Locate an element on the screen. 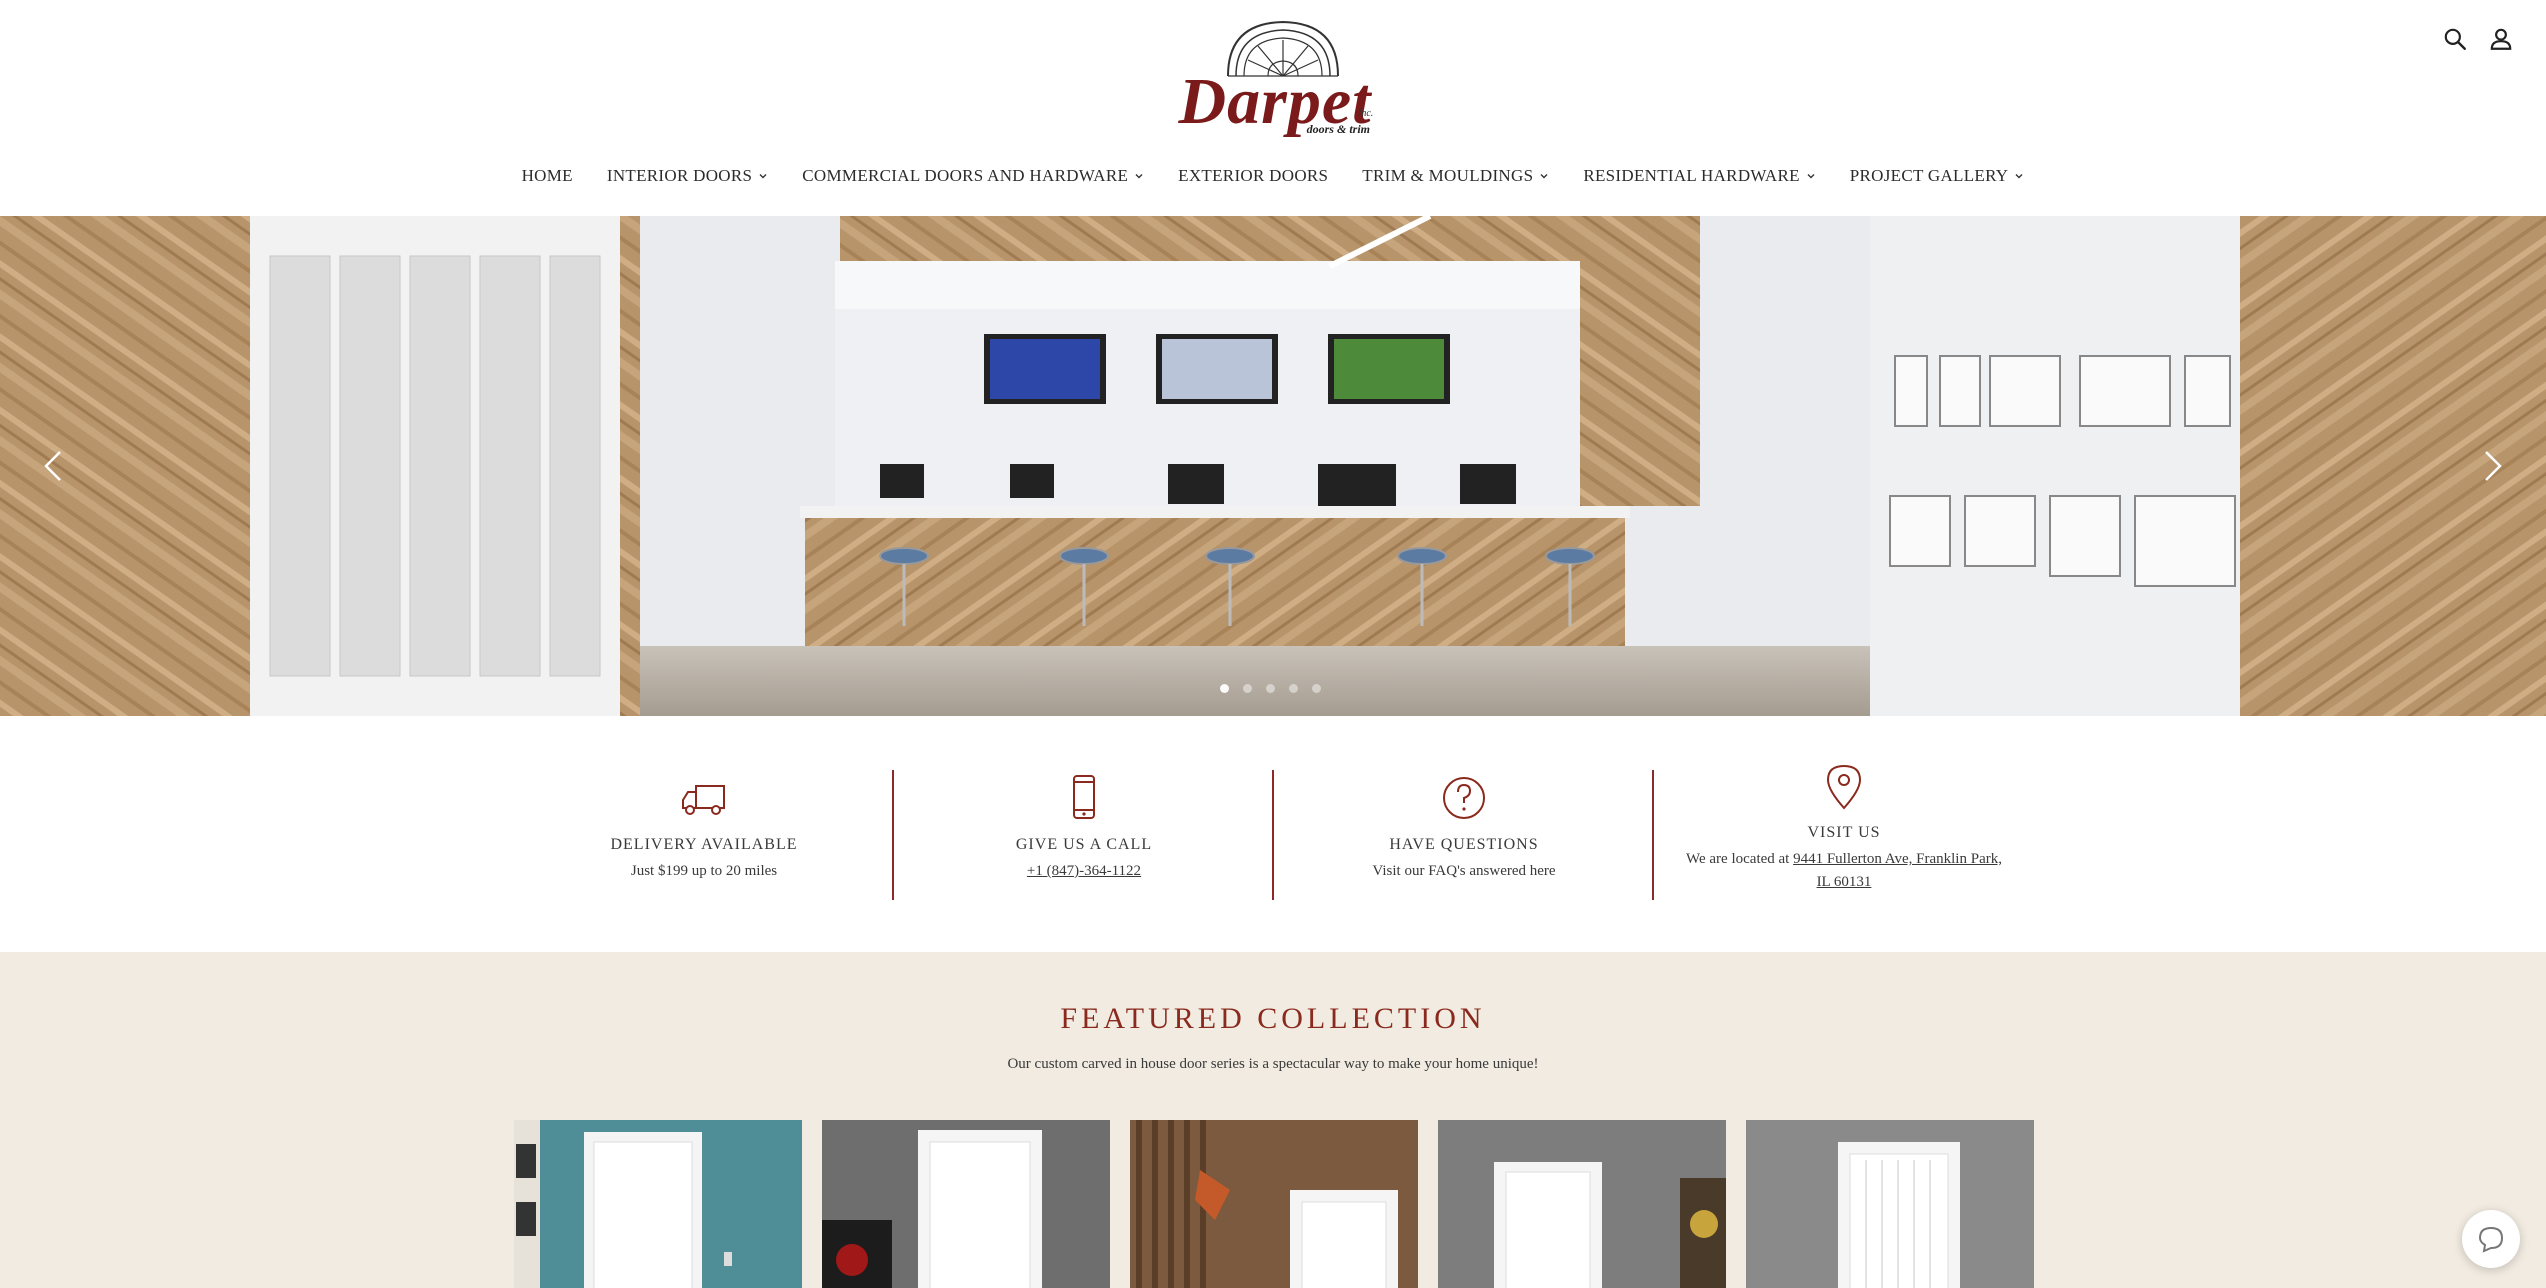 This screenshot has height=1288, width=2546. phone-link: +1 (847)-364-1122 is located at coordinates (1084, 871).